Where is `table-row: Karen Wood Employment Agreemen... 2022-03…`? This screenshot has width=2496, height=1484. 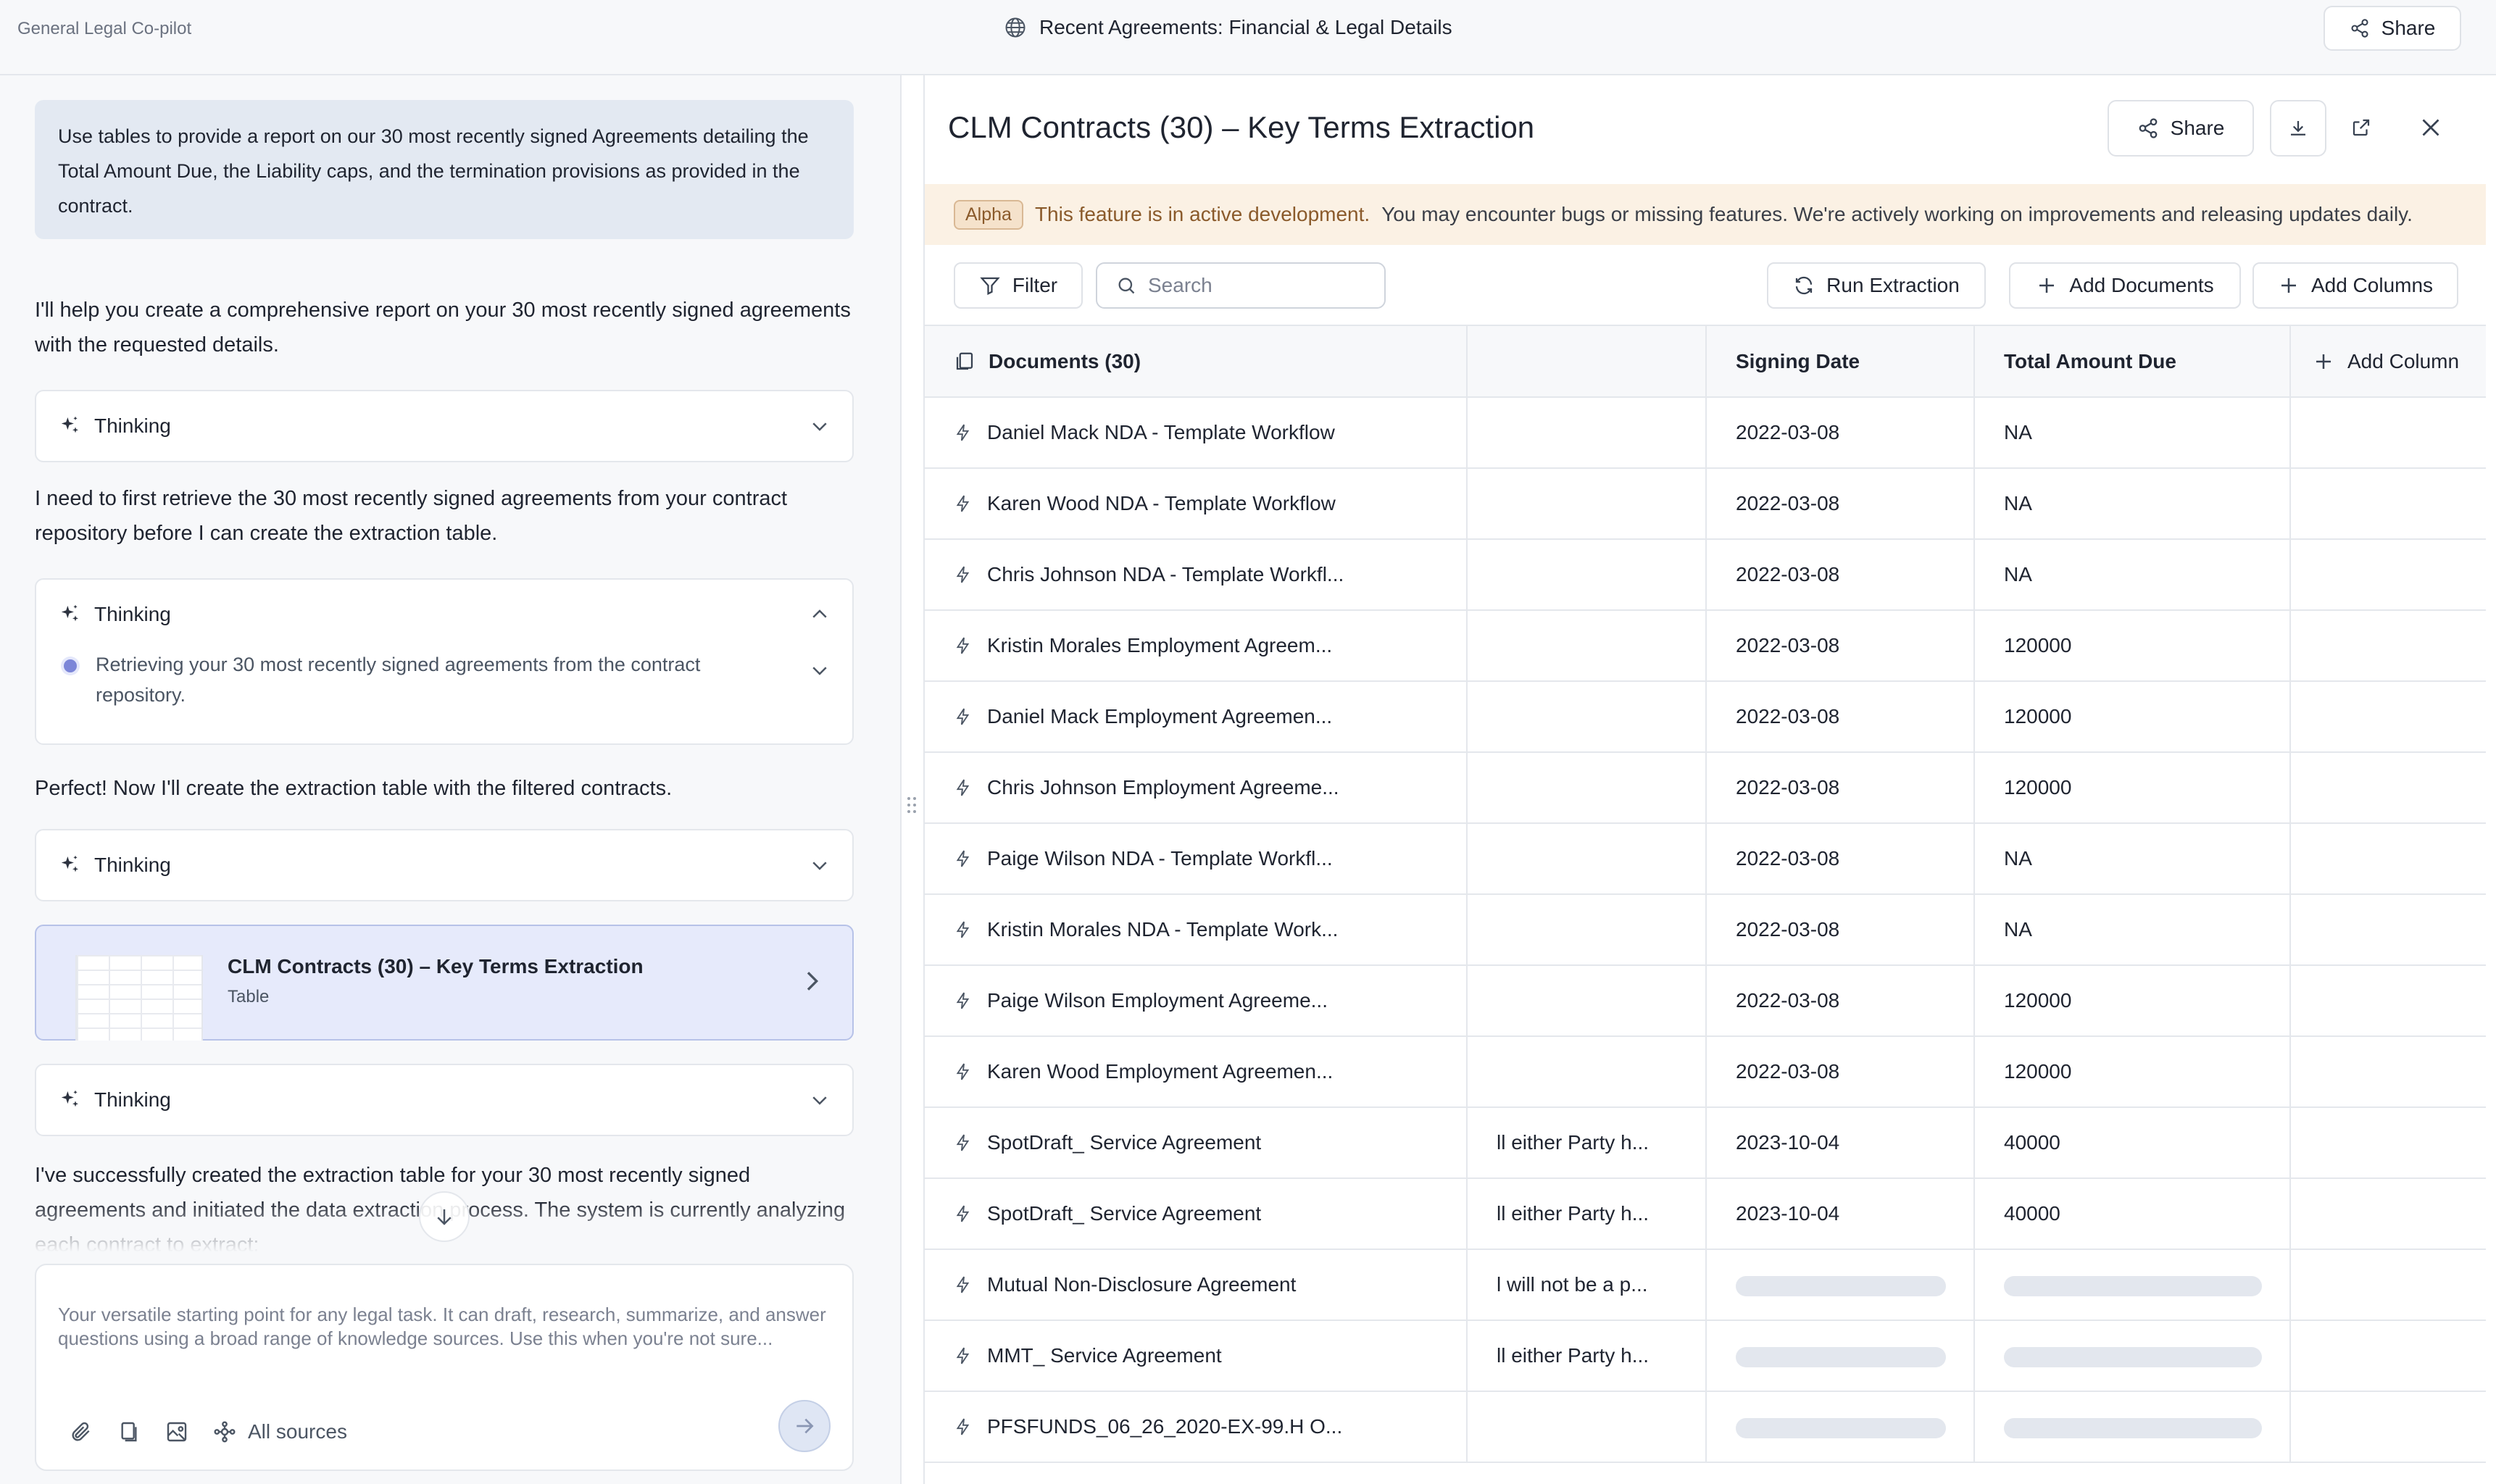
table-row: Karen Wood Employment Agreemen... 2022-03… is located at coordinates (1705, 1072).